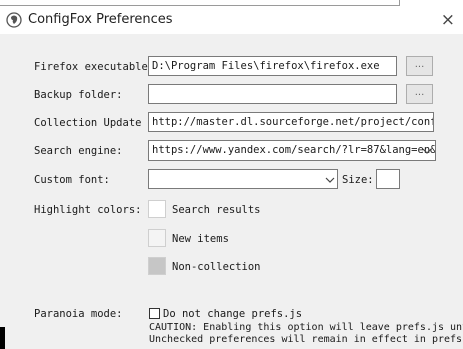  What do you see at coordinates (231, 4) in the screenshot?
I see `background-window-edge` at bounding box center [231, 4].